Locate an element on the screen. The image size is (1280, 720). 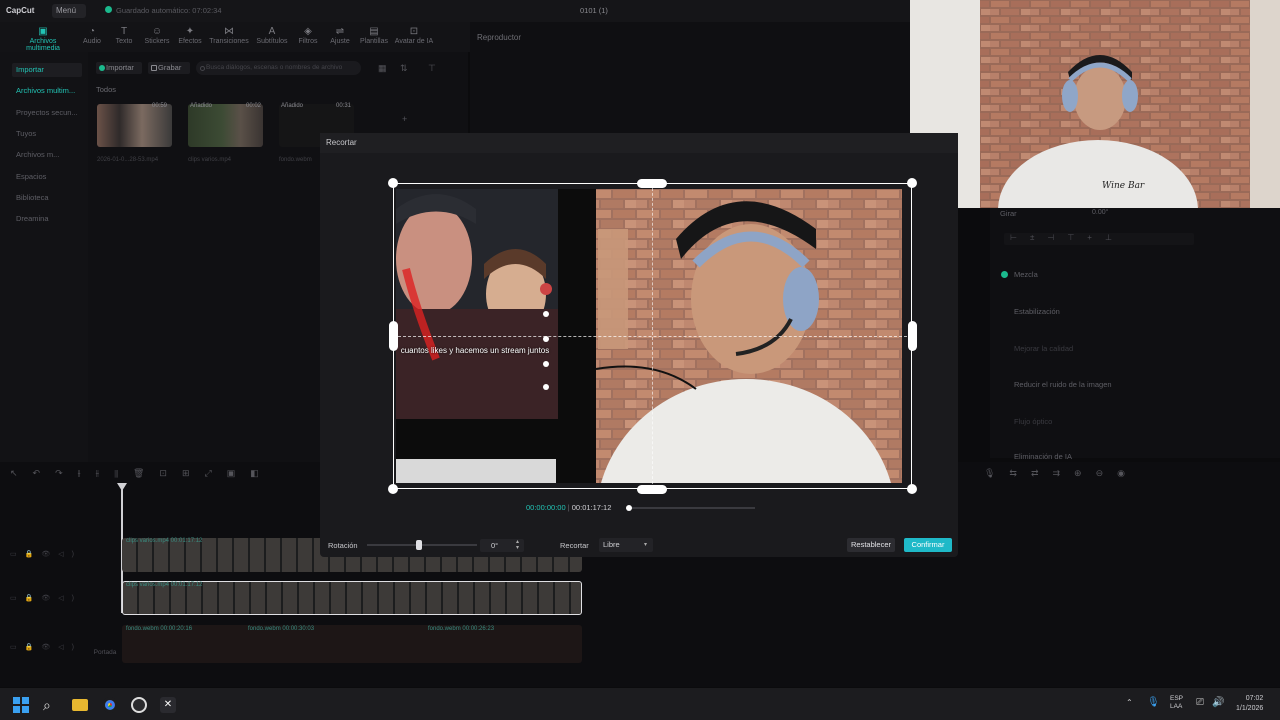
tab-media: ▣ Archivos multimedia is located at coordinates (43, 39).